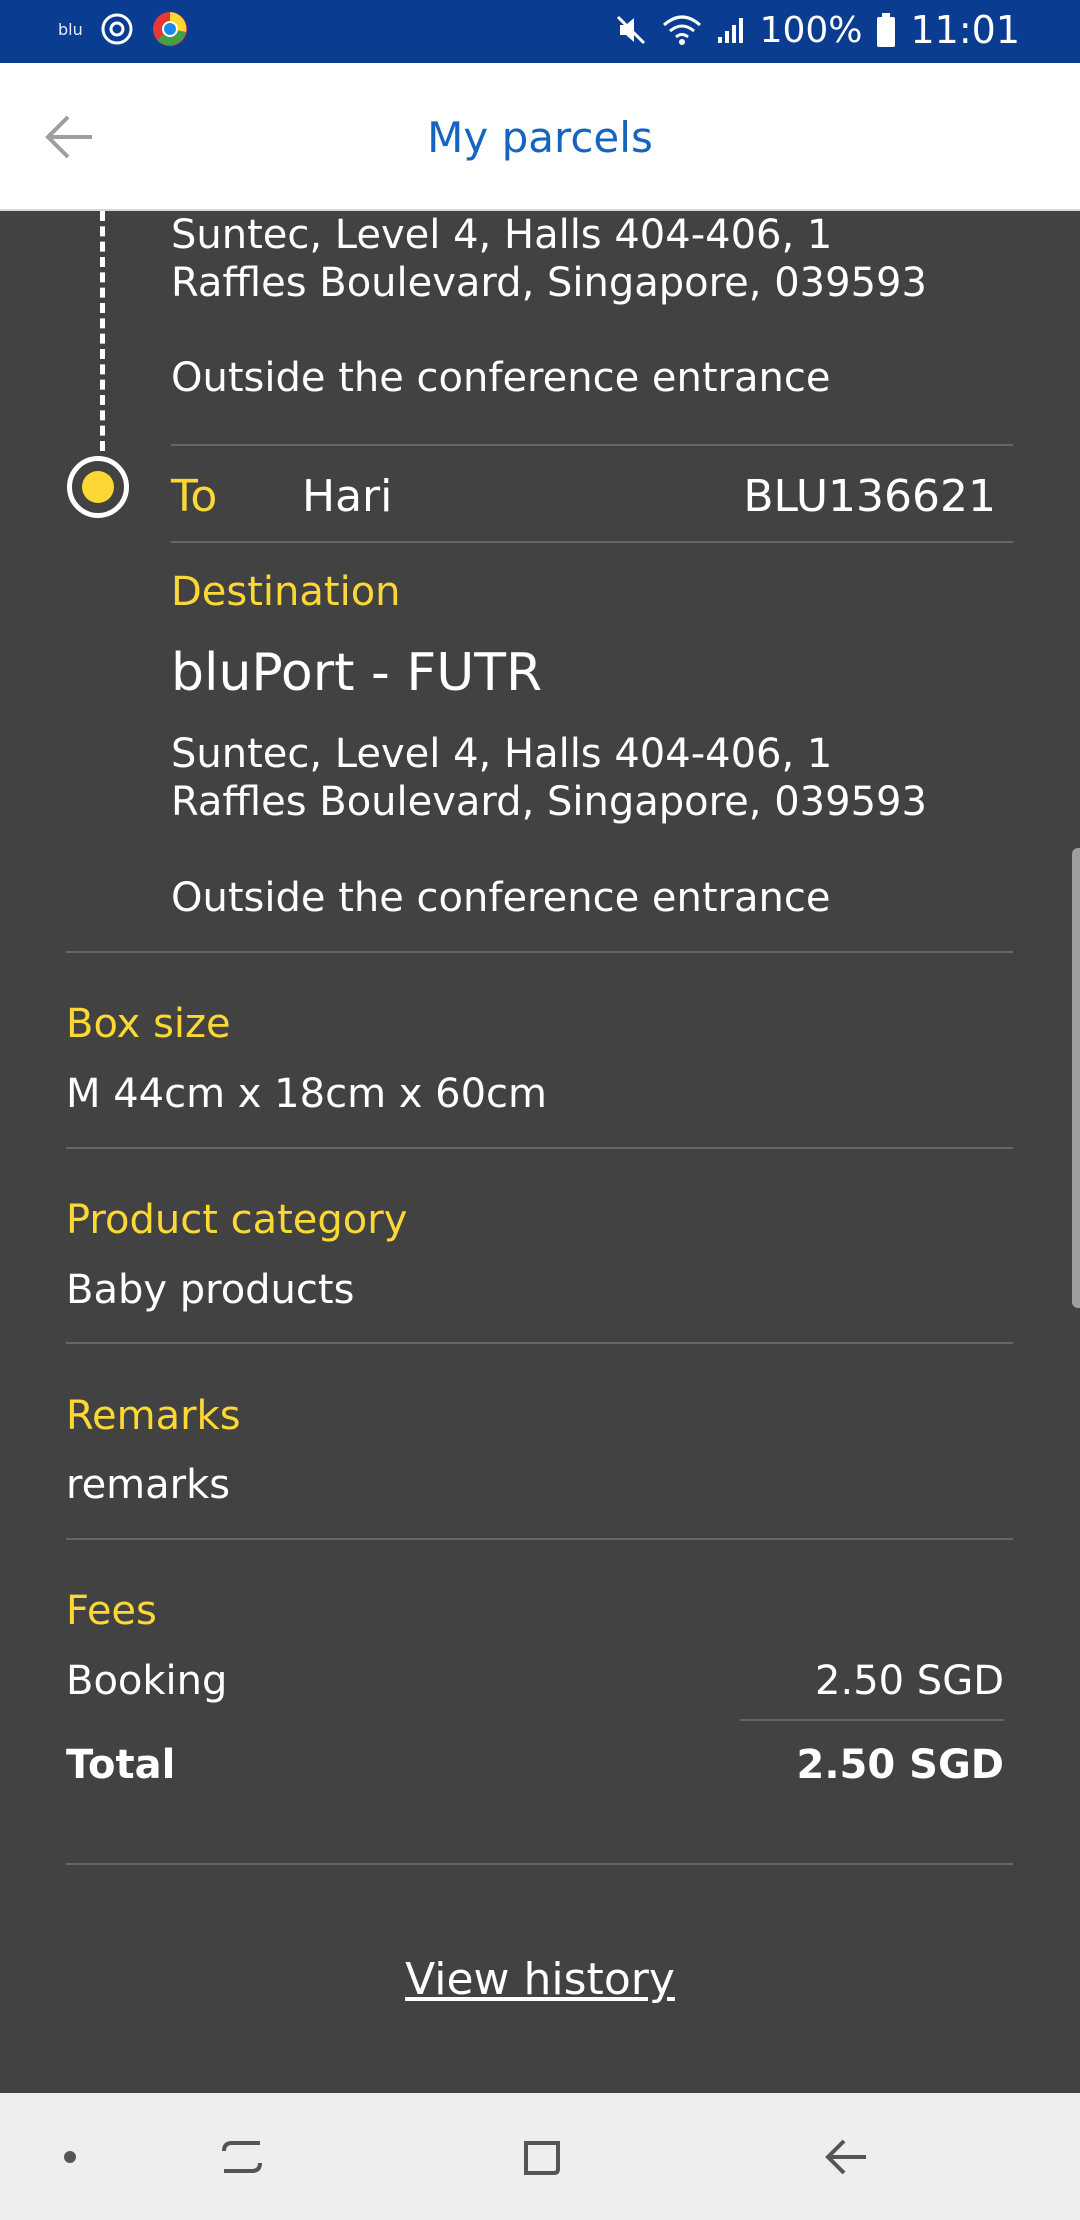 This screenshot has width=1080, height=2220. What do you see at coordinates (900, 1765) in the screenshot?
I see `total-fee-value: 2.50 SGD` at bounding box center [900, 1765].